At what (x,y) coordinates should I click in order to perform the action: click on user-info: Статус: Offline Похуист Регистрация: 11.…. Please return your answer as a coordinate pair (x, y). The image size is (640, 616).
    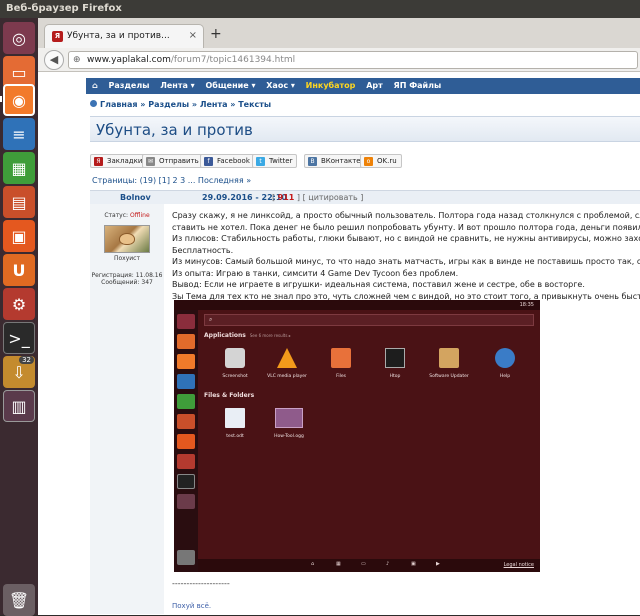
    Looking at the image, I should click on (127, 409).